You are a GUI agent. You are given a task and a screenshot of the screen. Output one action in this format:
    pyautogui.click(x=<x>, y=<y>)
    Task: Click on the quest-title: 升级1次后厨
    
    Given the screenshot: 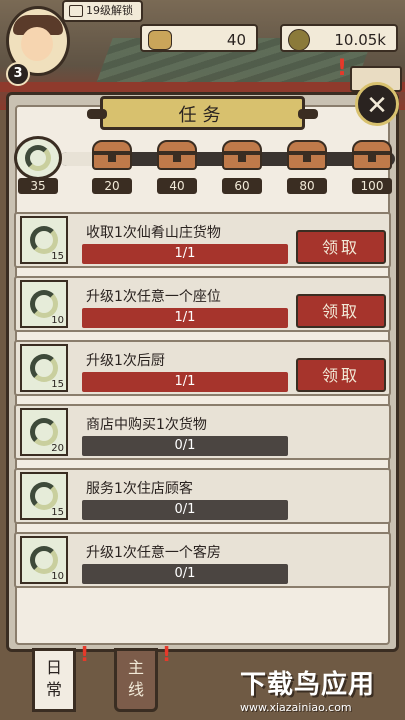 What is the action you would take?
    pyautogui.click(x=125, y=361)
    